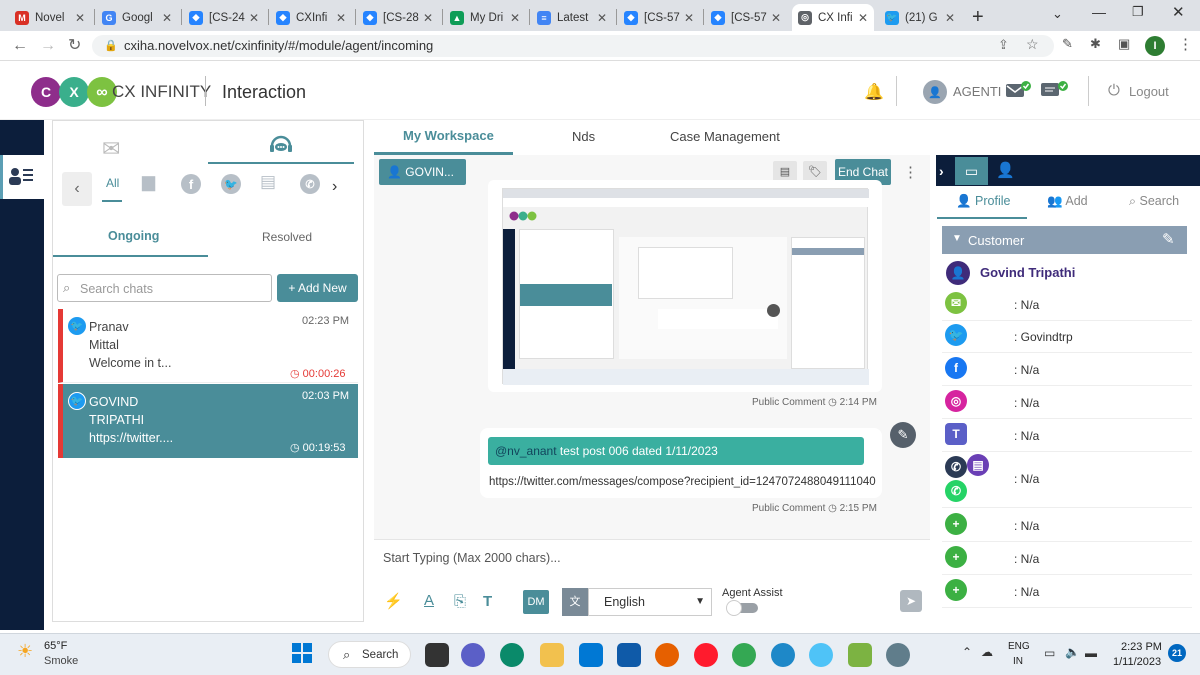  What do you see at coordinates (971, 171) in the screenshot?
I see `contact-card-icon: ▭` at bounding box center [971, 171].